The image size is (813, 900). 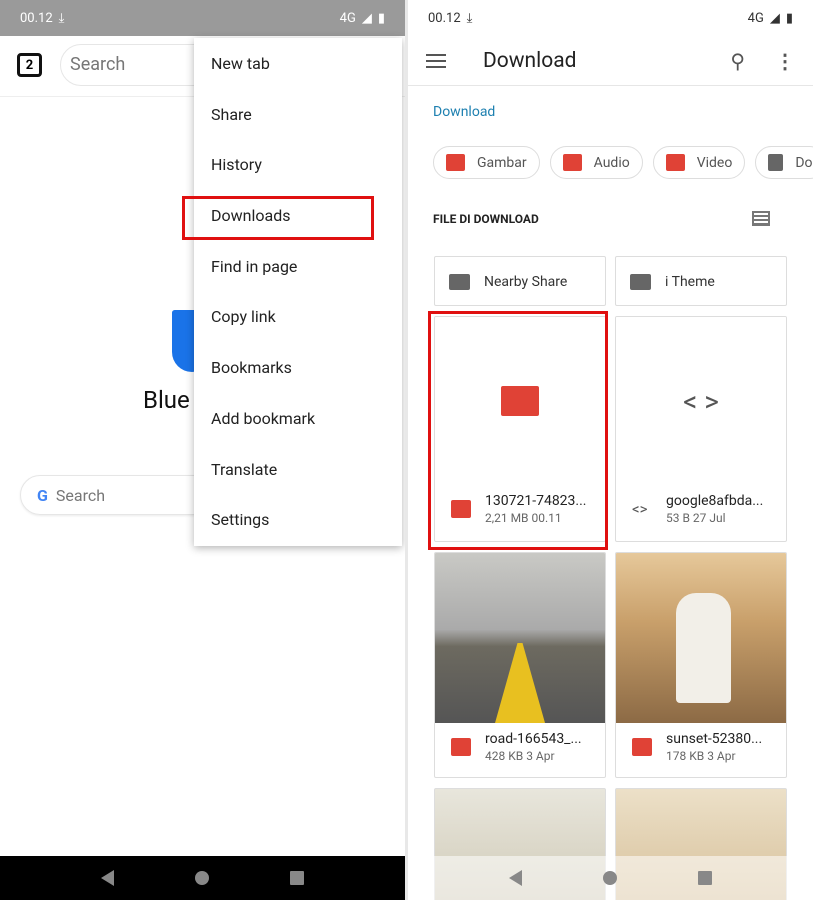 What do you see at coordinates (298, 267) in the screenshot?
I see `menu-item-find-in-page: Find in page` at bounding box center [298, 267].